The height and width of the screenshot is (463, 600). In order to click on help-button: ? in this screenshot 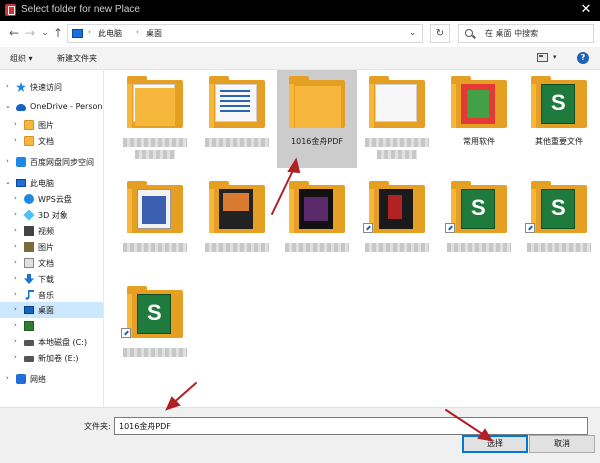, I will do `click(583, 58)`.